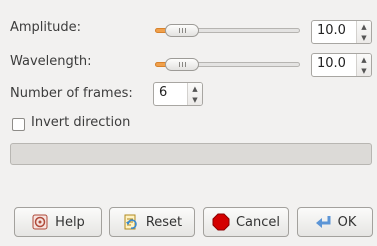 The image size is (377, 246). I want to click on wavelength-spinbox: 10.0 ▲ ▼, so click(341, 65).